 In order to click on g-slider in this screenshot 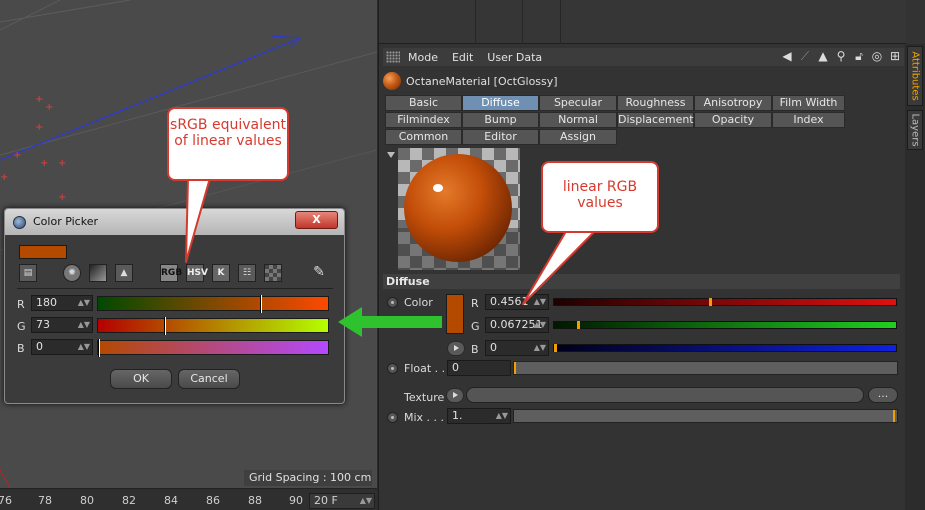, I will do `click(725, 325)`.